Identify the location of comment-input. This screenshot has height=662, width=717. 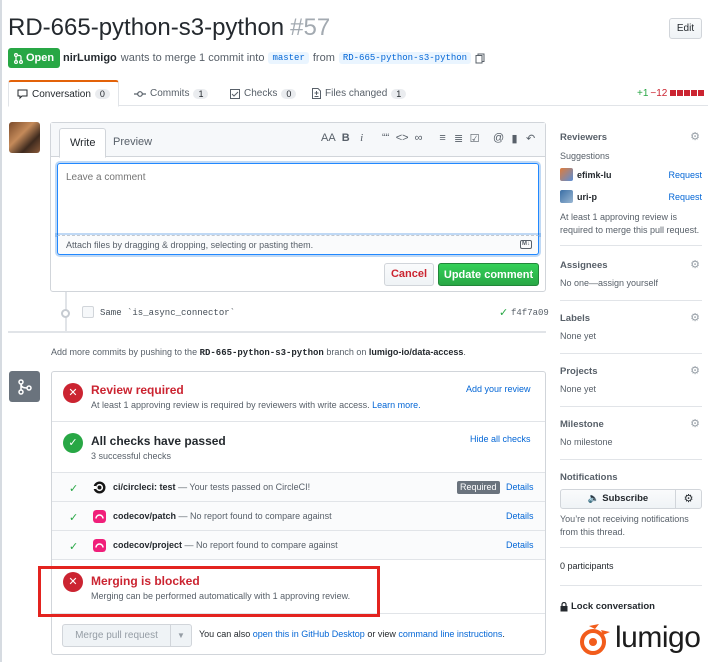
(298, 199).